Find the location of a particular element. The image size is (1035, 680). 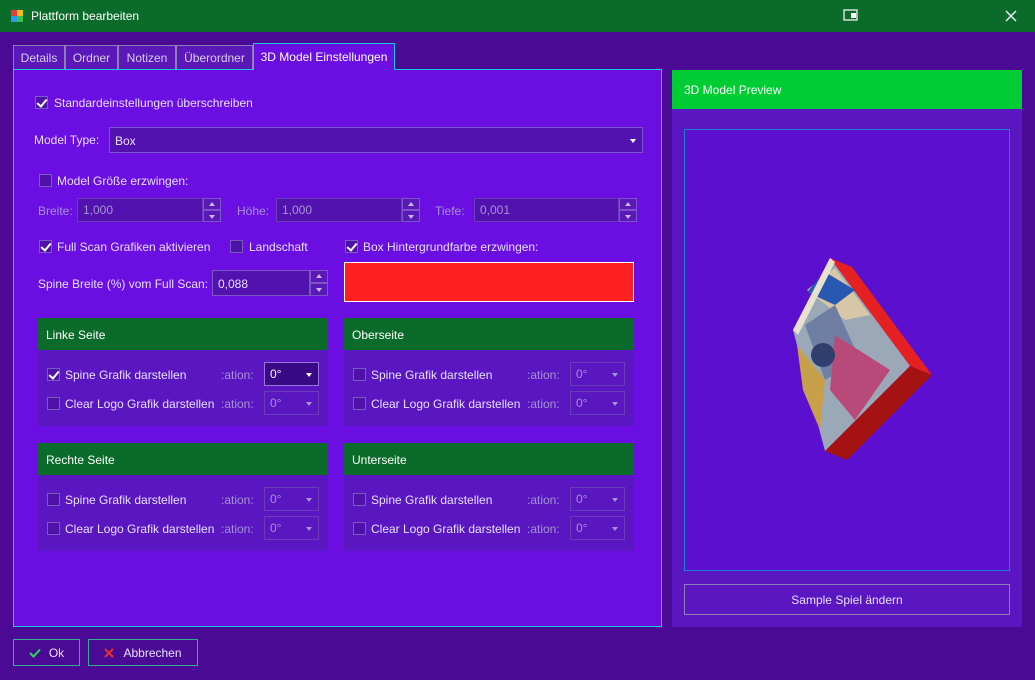

group-bottom-title: Unterseite is located at coordinates (489, 459).